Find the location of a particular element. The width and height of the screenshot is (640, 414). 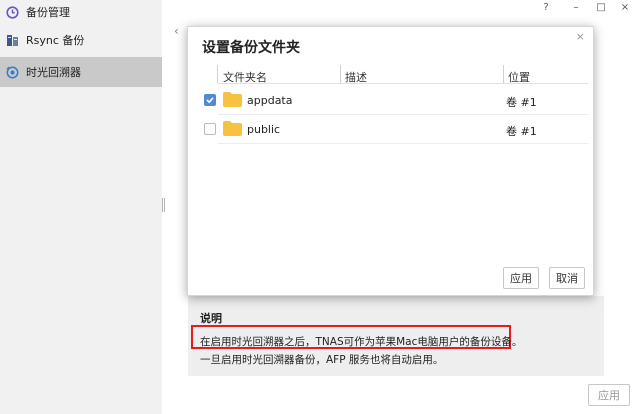

checkmark-icon is located at coordinates (210, 100).